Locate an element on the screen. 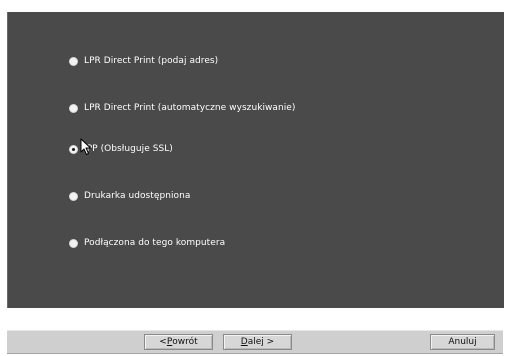 This screenshot has width=508, height=356. back-button-prefix: < is located at coordinates (163, 342).